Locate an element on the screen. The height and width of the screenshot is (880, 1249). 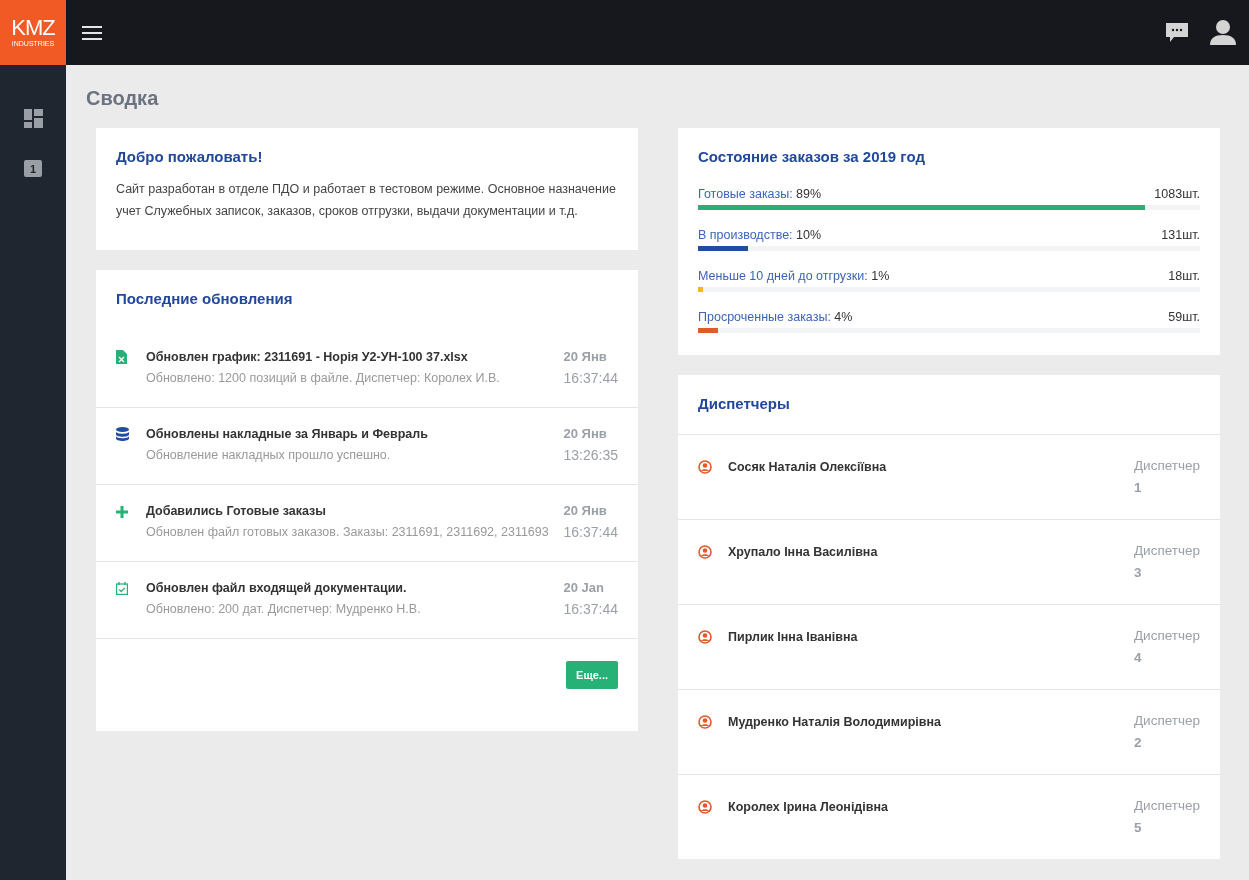
update-title: Обновлен файл входящей документации. is located at coordinates (277, 588).